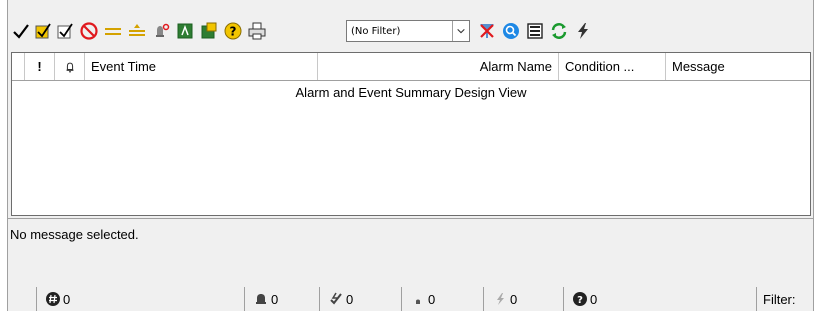  I want to click on toolbar: ? (No Filter), so click(410, 28).